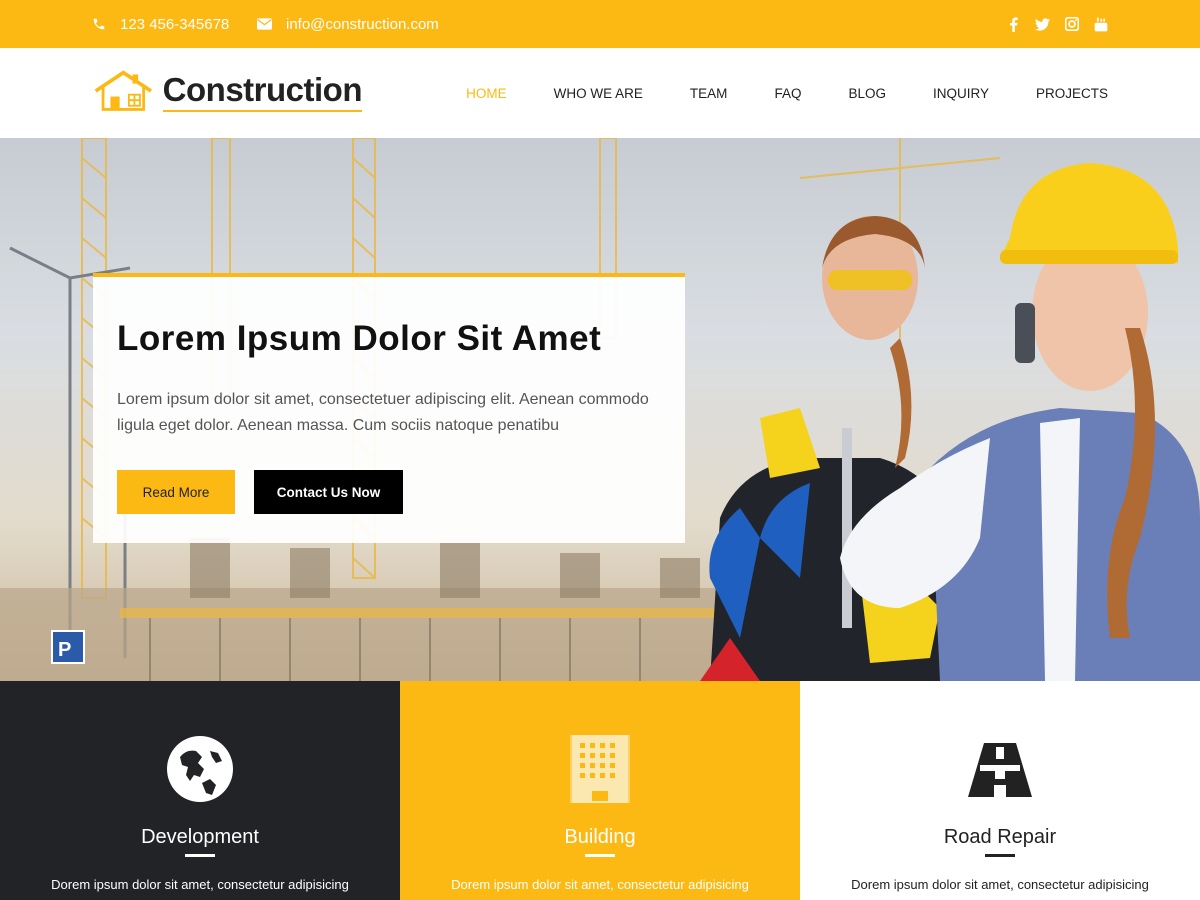 This screenshot has width=1200, height=900. Describe the element at coordinates (200, 769) in the screenshot. I see `globe-icon` at that location.